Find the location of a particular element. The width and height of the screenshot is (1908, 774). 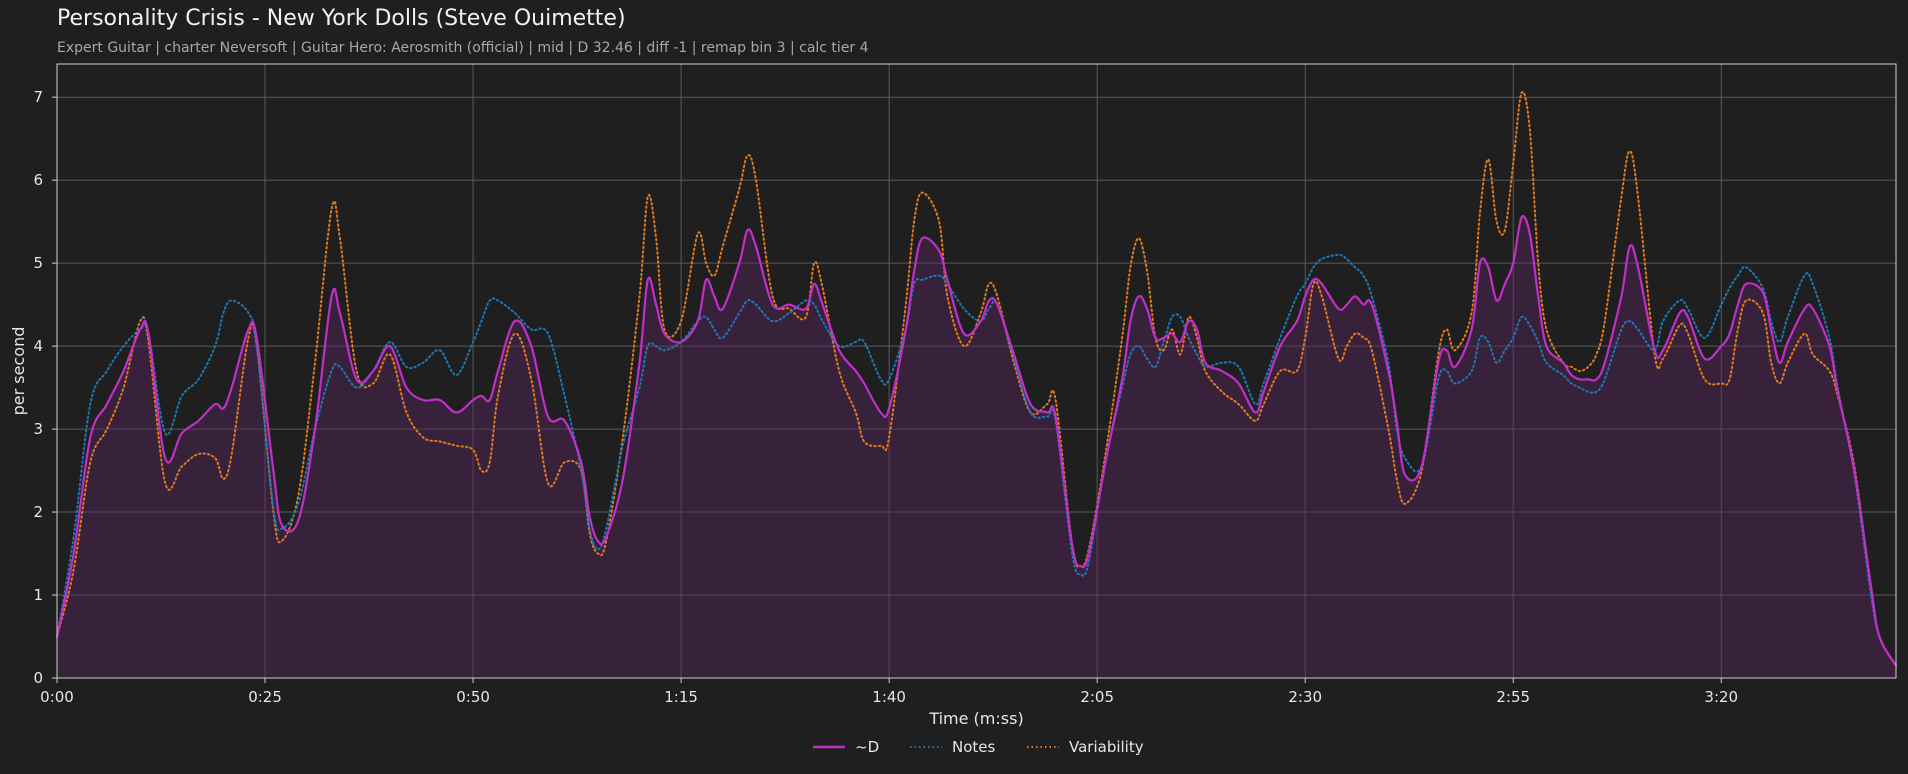

y-tick-label: 3 is located at coordinates (38, 429).